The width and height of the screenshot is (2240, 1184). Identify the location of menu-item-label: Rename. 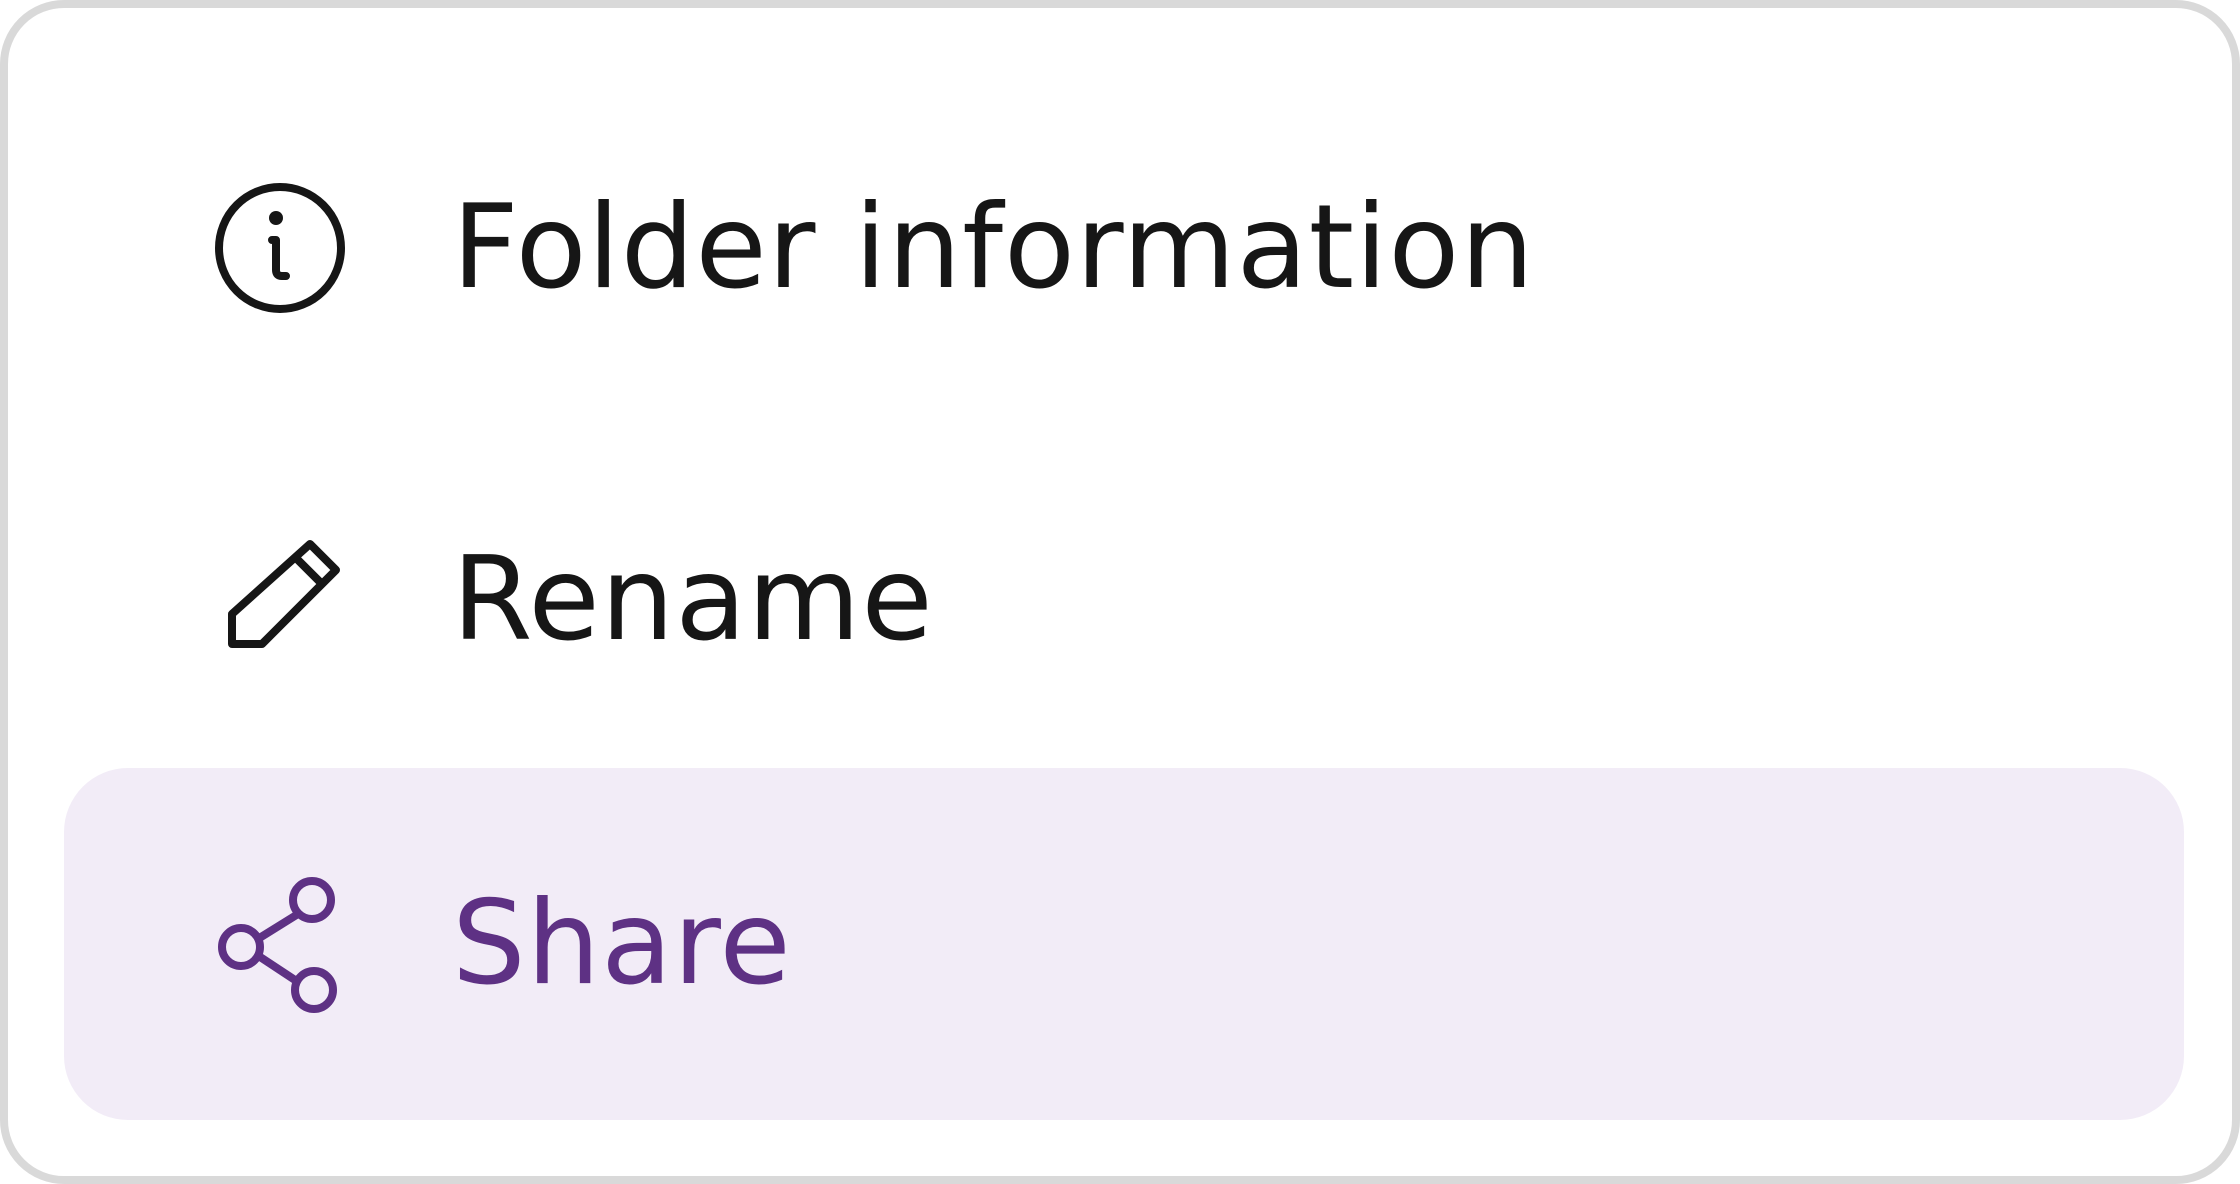
(693, 599).